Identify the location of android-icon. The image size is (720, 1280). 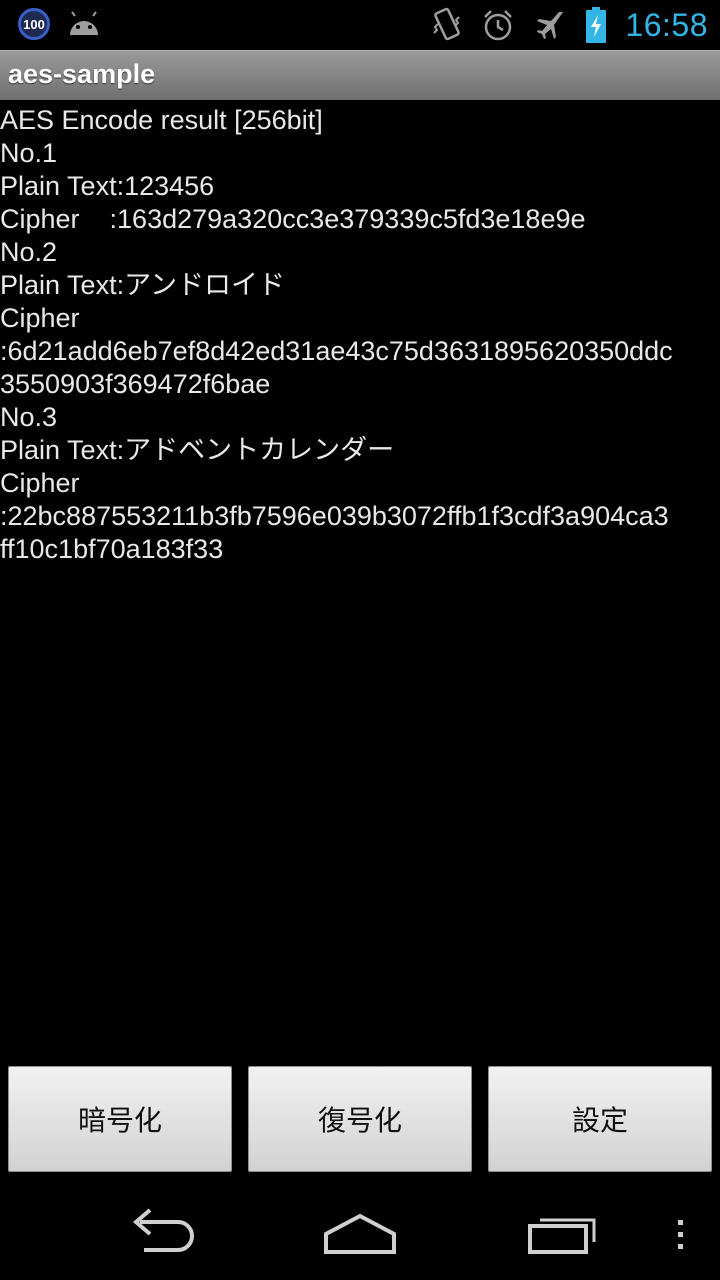
(84, 23).